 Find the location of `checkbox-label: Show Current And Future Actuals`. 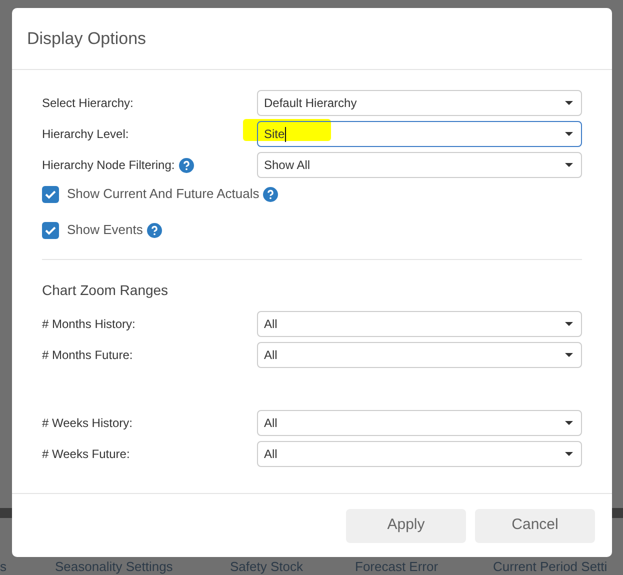

checkbox-label: Show Current And Future Actuals is located at coordinates (163, 194).